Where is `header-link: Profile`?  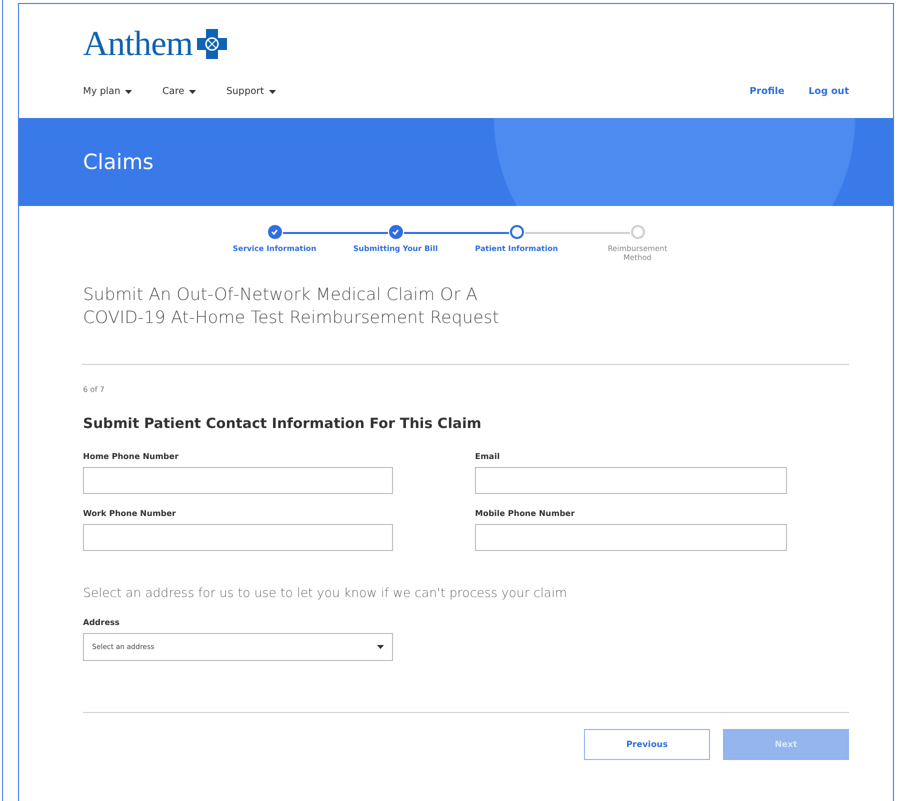
header-link: Profile is located at coordinates (767, 91).